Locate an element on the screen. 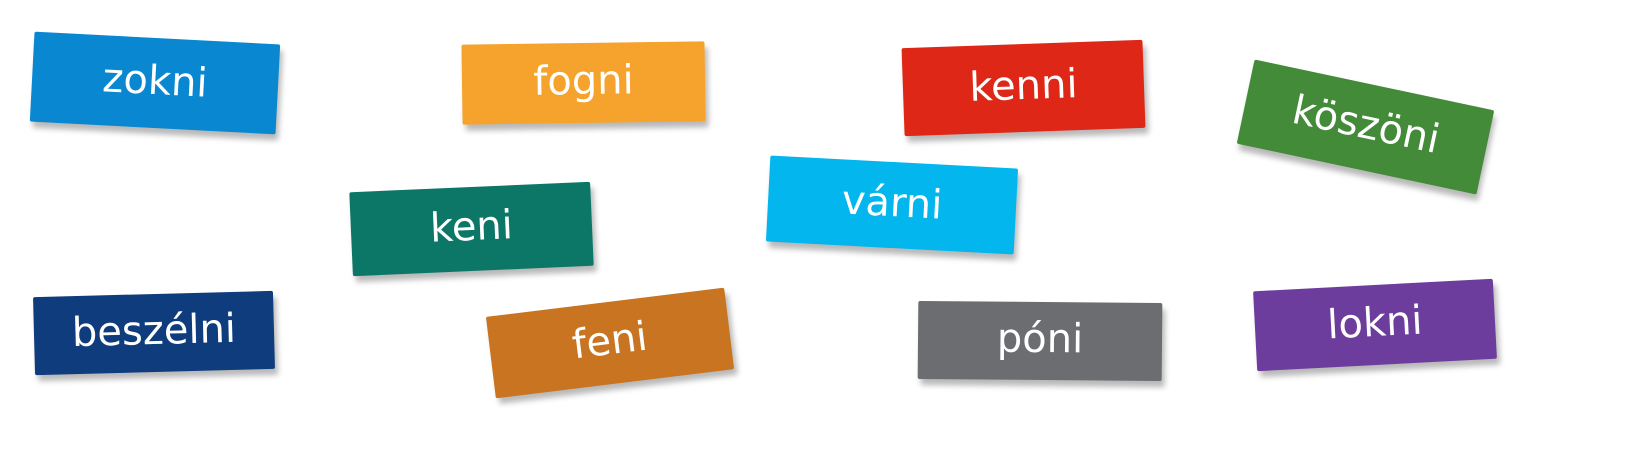 The width and height of the screenshot is (1652, 463). word-card-beszelni: beszélni is located at coordinates (154, 333).